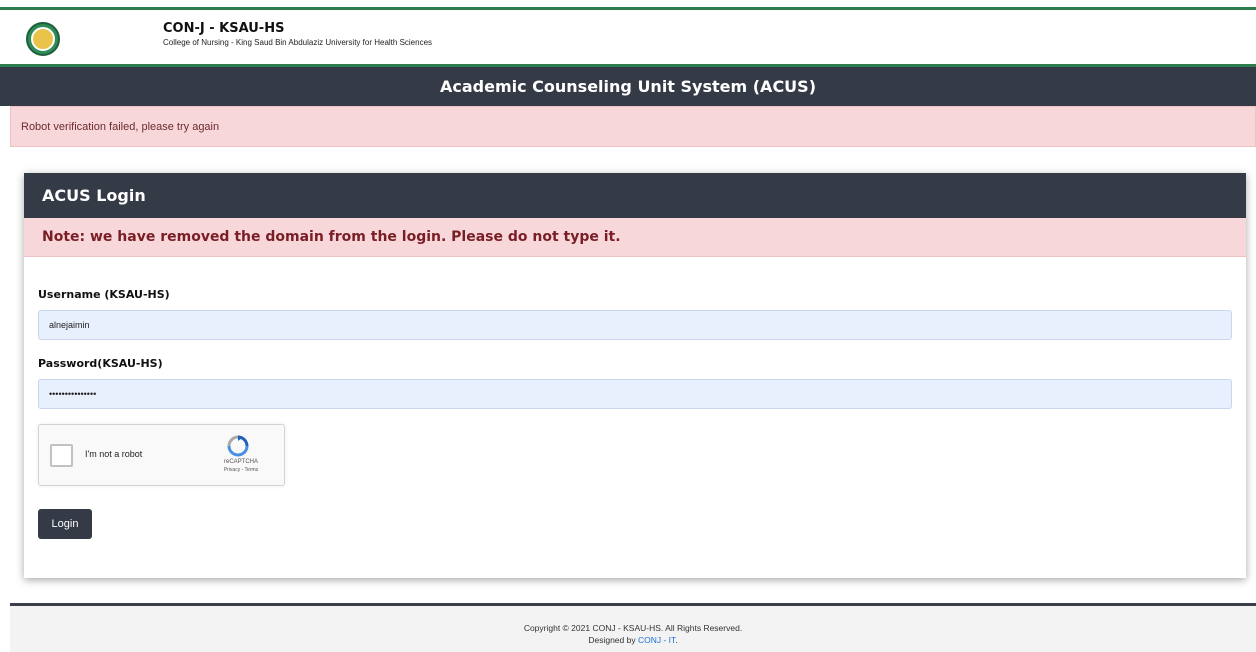  What do you see at coordinates (65, 524) in the screenshot?
I see `login-button: Login` at bounding box center [65, 524].